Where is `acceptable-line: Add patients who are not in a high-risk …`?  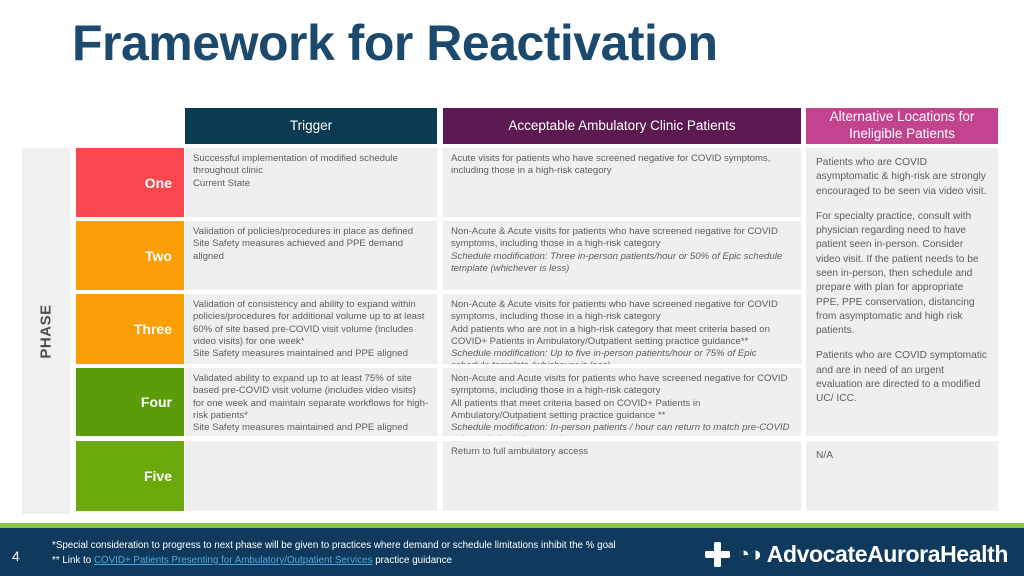 acceptable-line: Add patients who are not in a high-risk … is located at coordinates (610, 335).